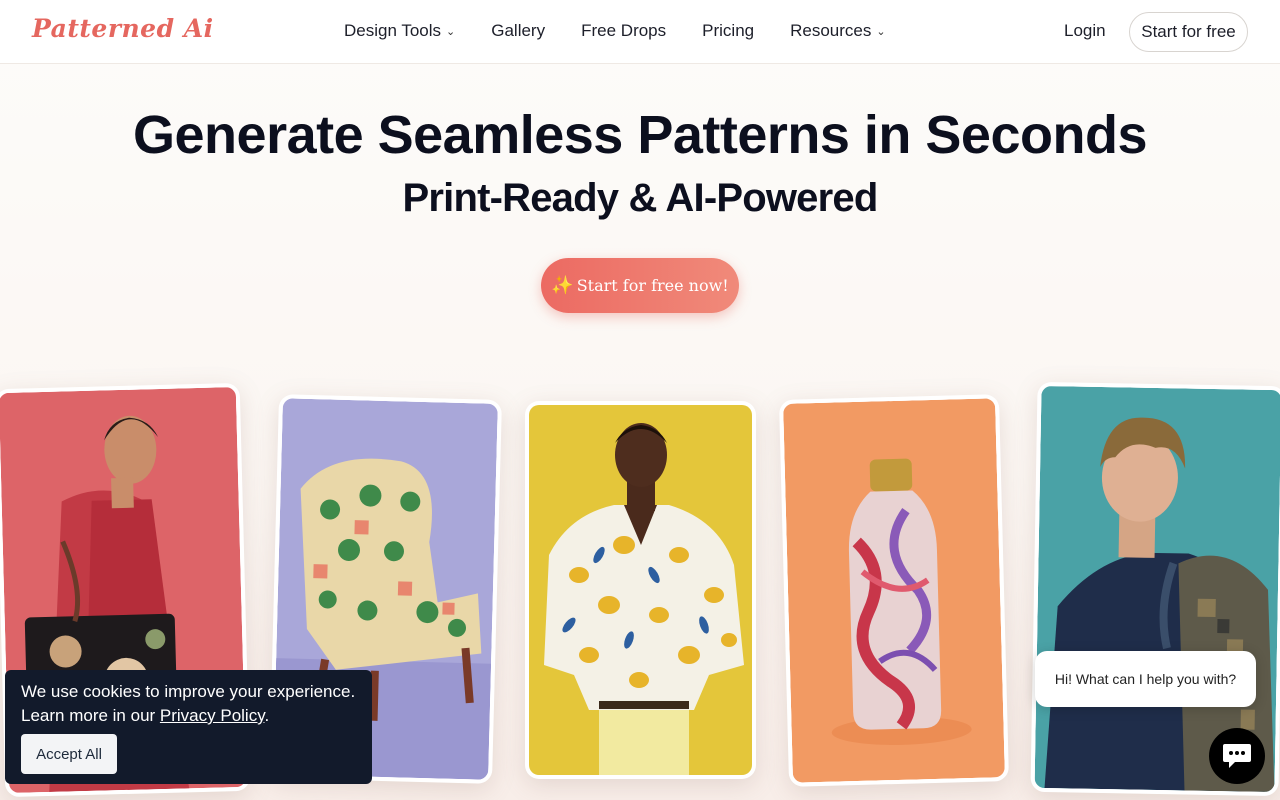 The width and height of the screenshot is (1280, 800). I want to click on chat-greeting-text: Hi! What can I help you with?, so click(1145, 679).